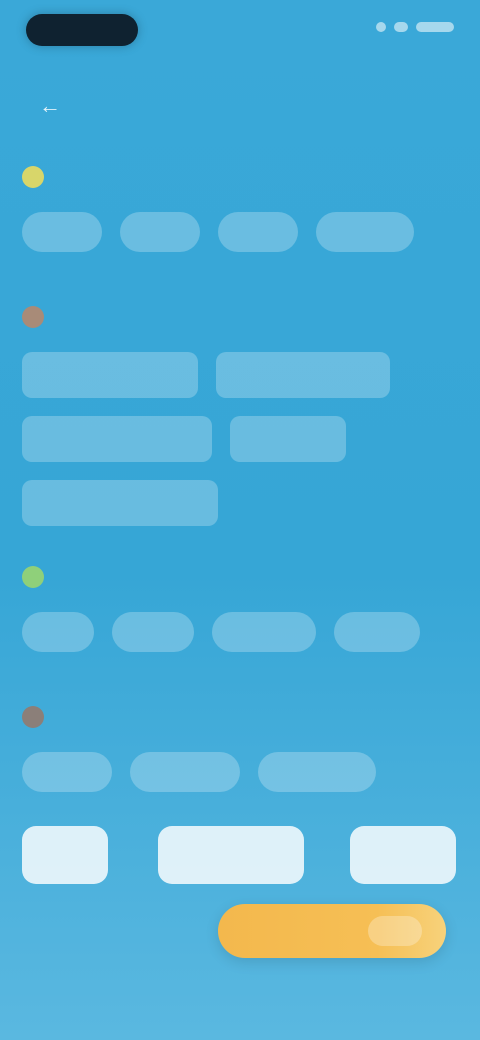 This screenshot has width=480, height=1040. I want to click on section-1-options, so click(240, 232).